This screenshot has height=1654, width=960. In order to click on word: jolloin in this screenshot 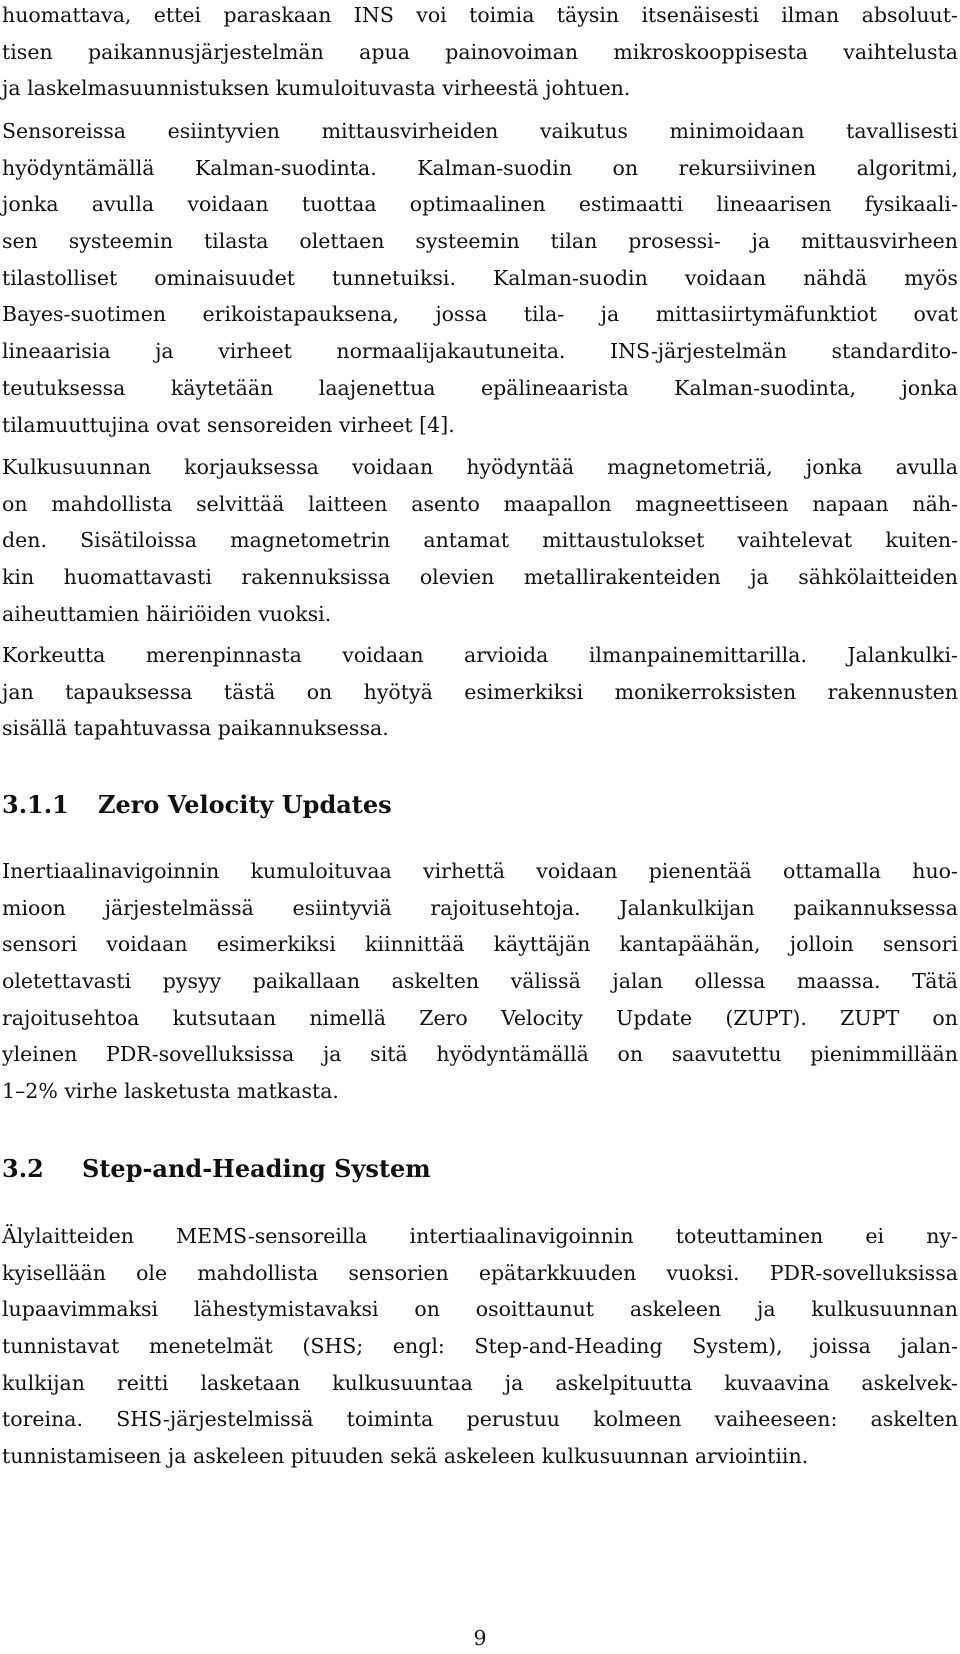, I will do `click(821, 944)`.